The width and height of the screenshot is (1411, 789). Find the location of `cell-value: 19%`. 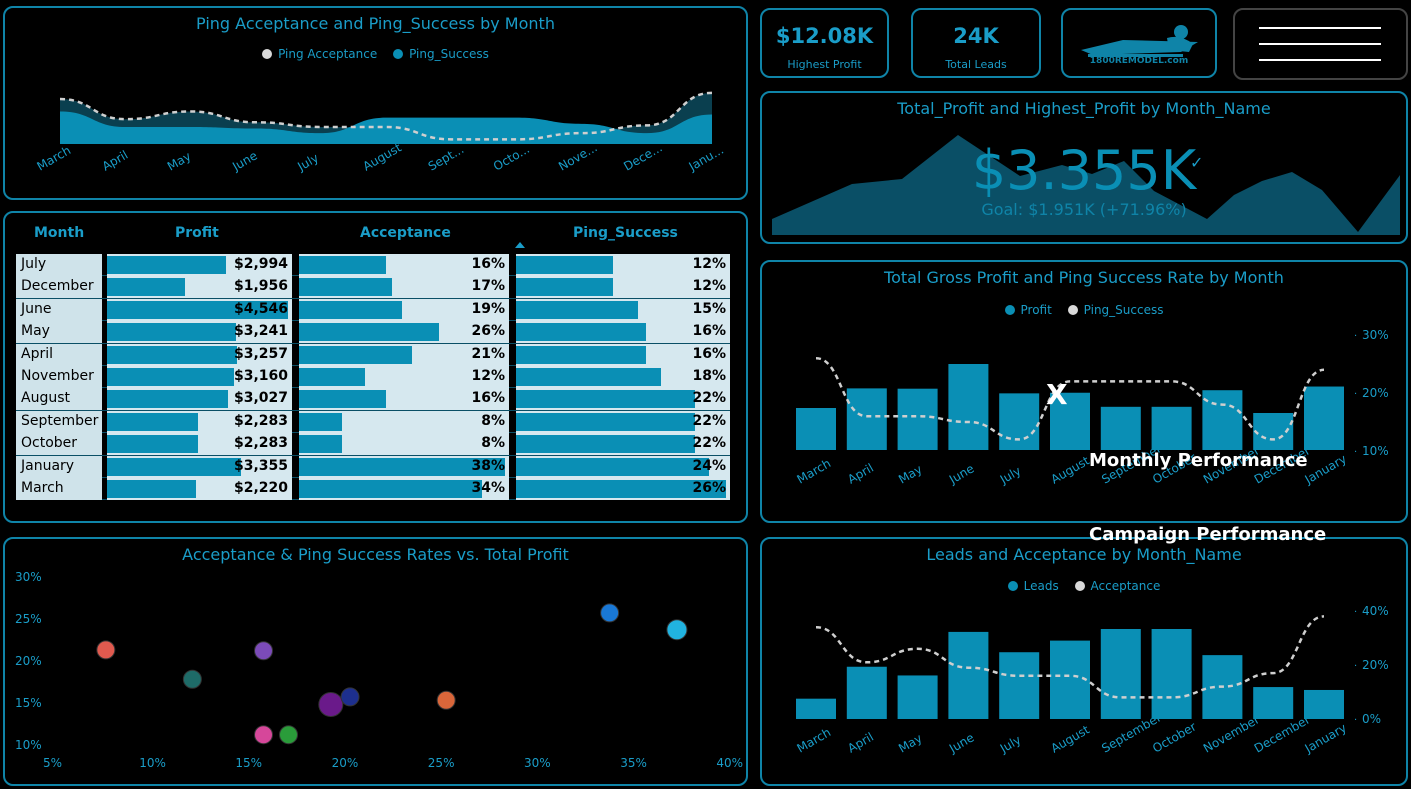

cell-value: 19% is located at coordinates (488, 308).